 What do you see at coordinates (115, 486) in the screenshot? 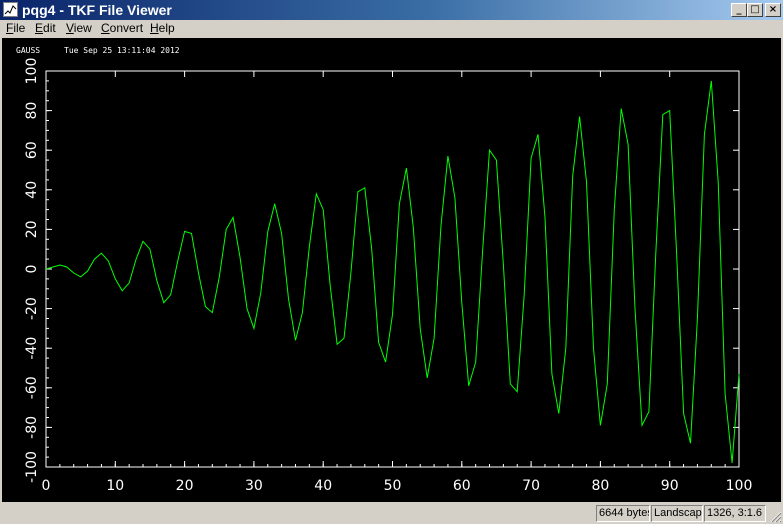
I see `x-tick-label: 10` at bounding box center [115, 486].